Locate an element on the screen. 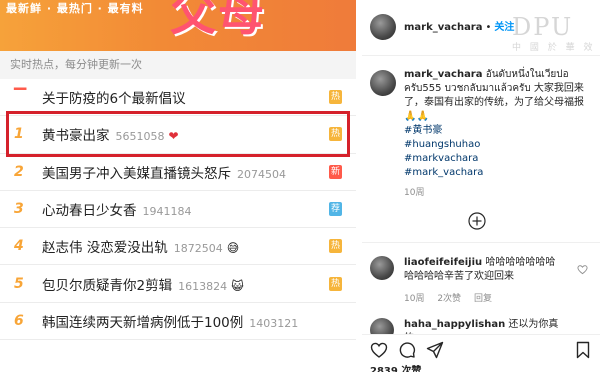  banner-tags: 最新鲜 · 最热门 · 最有料 is located at coordinates (75, 8).